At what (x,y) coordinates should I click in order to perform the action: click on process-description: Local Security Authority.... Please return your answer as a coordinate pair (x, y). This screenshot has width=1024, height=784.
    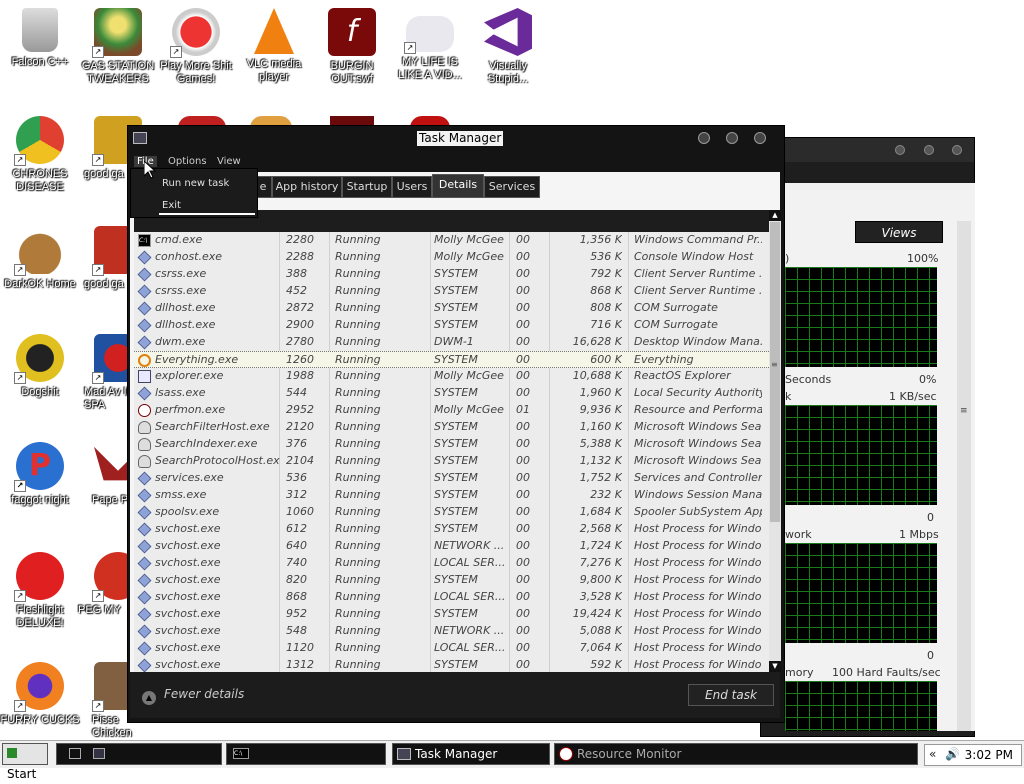
    Looking at the image, I should click on (698, 392).